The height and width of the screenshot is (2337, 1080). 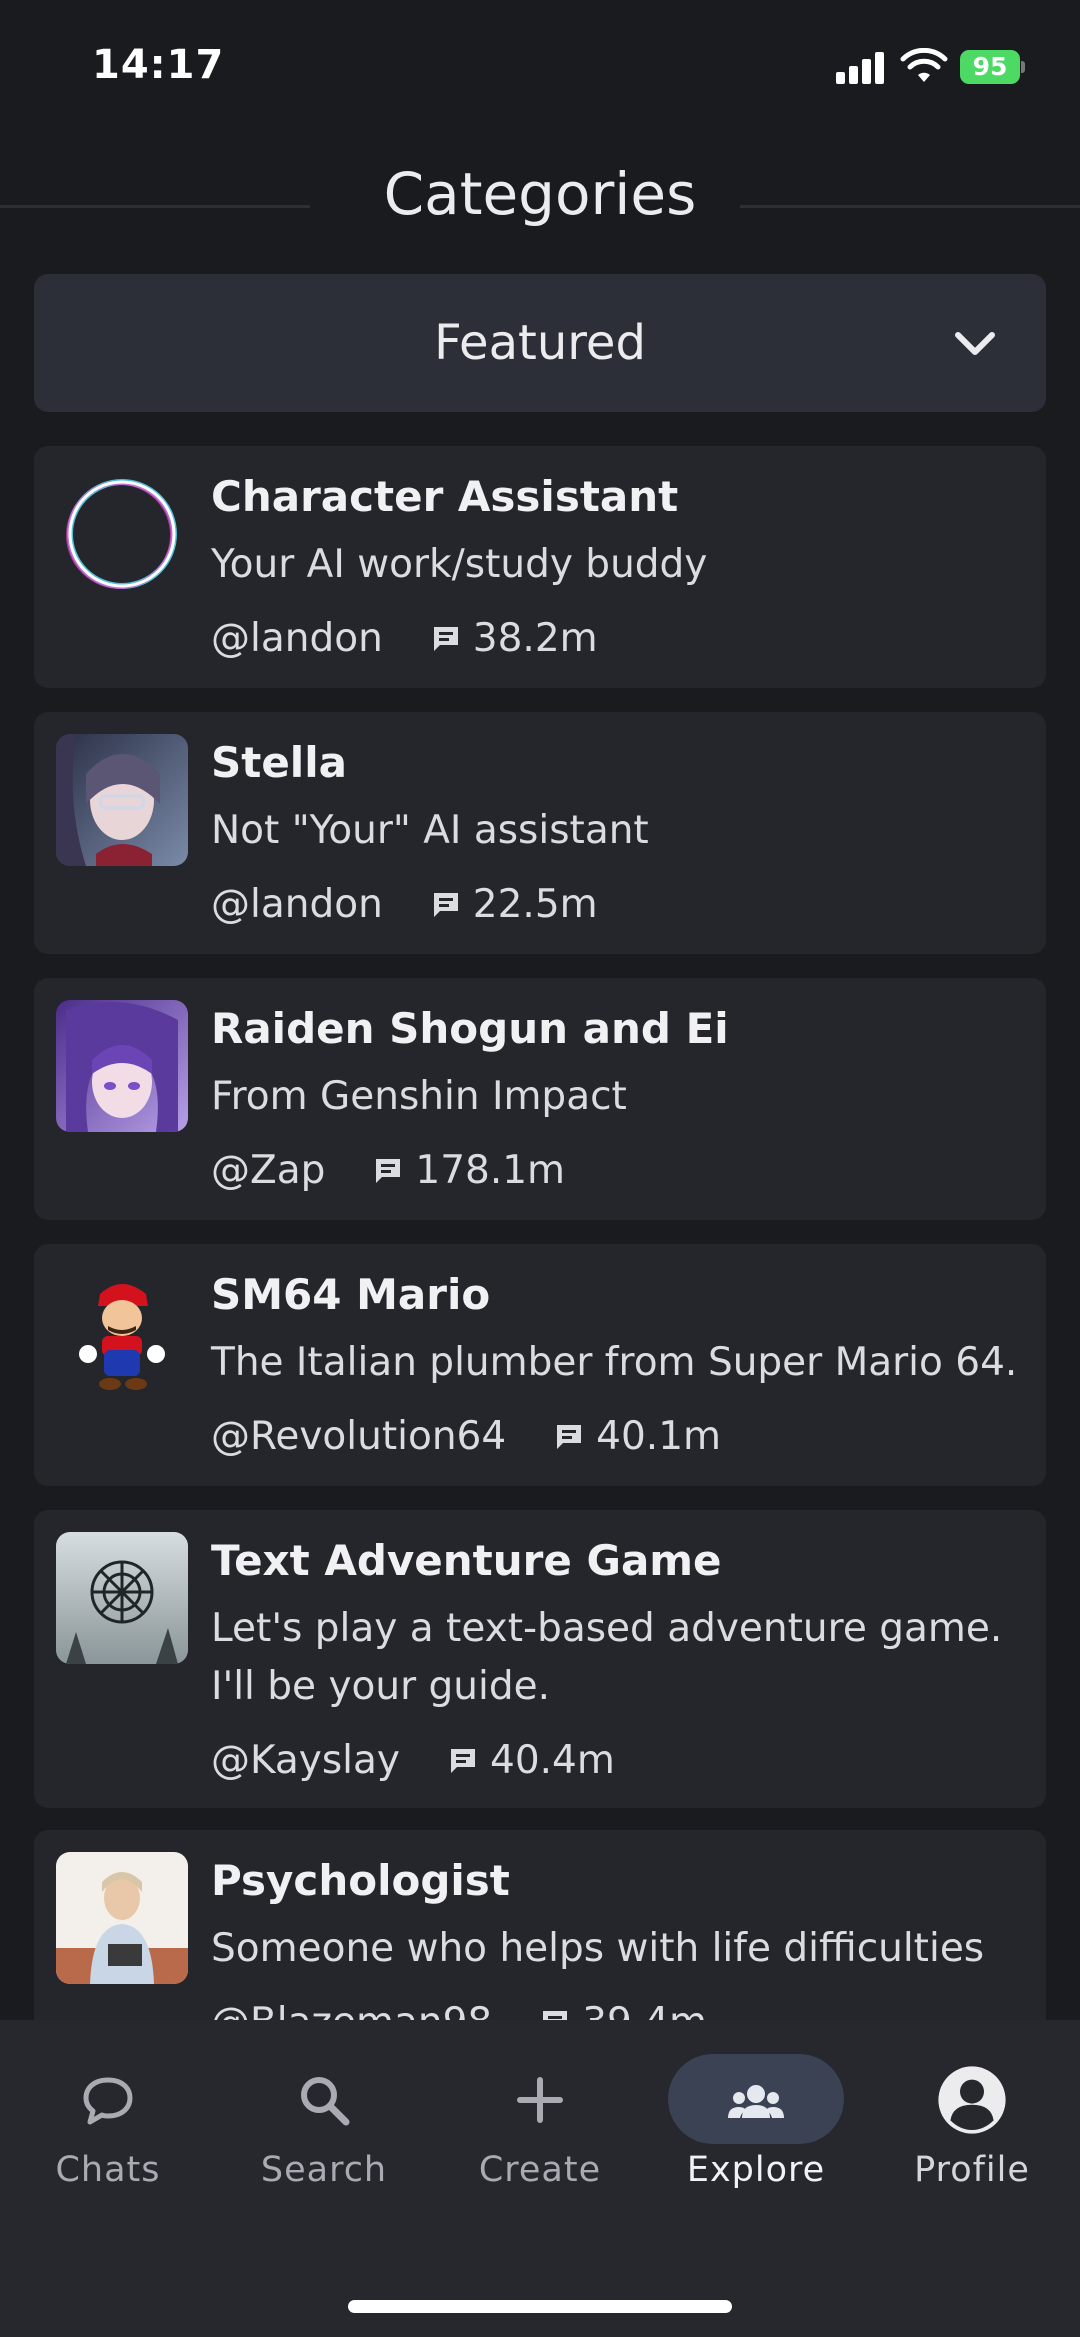 What do you see at coordinates (535, 904) in the screenshot?
I see `character-chat-count: 22.5m` at bounding box center [535, 904].